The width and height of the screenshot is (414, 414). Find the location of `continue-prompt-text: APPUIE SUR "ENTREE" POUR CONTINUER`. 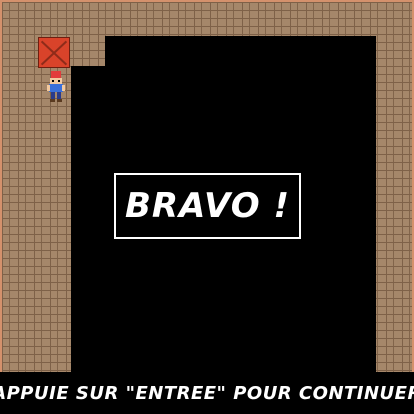

continue-prompt-text: APPUIE SUR "ENTREE" POUR CONTINUER is located at coordinates (207, 393).